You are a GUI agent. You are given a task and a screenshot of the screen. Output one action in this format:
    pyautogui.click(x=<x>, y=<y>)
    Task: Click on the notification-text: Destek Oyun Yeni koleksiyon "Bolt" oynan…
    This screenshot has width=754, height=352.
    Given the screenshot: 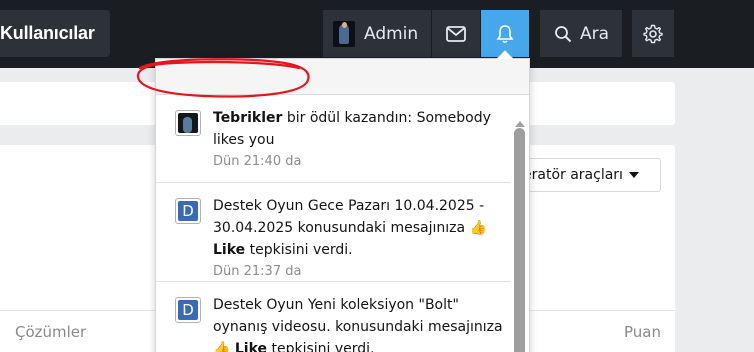 What is the action you would take?
    pyautogui.click(x=358, y=323)
    